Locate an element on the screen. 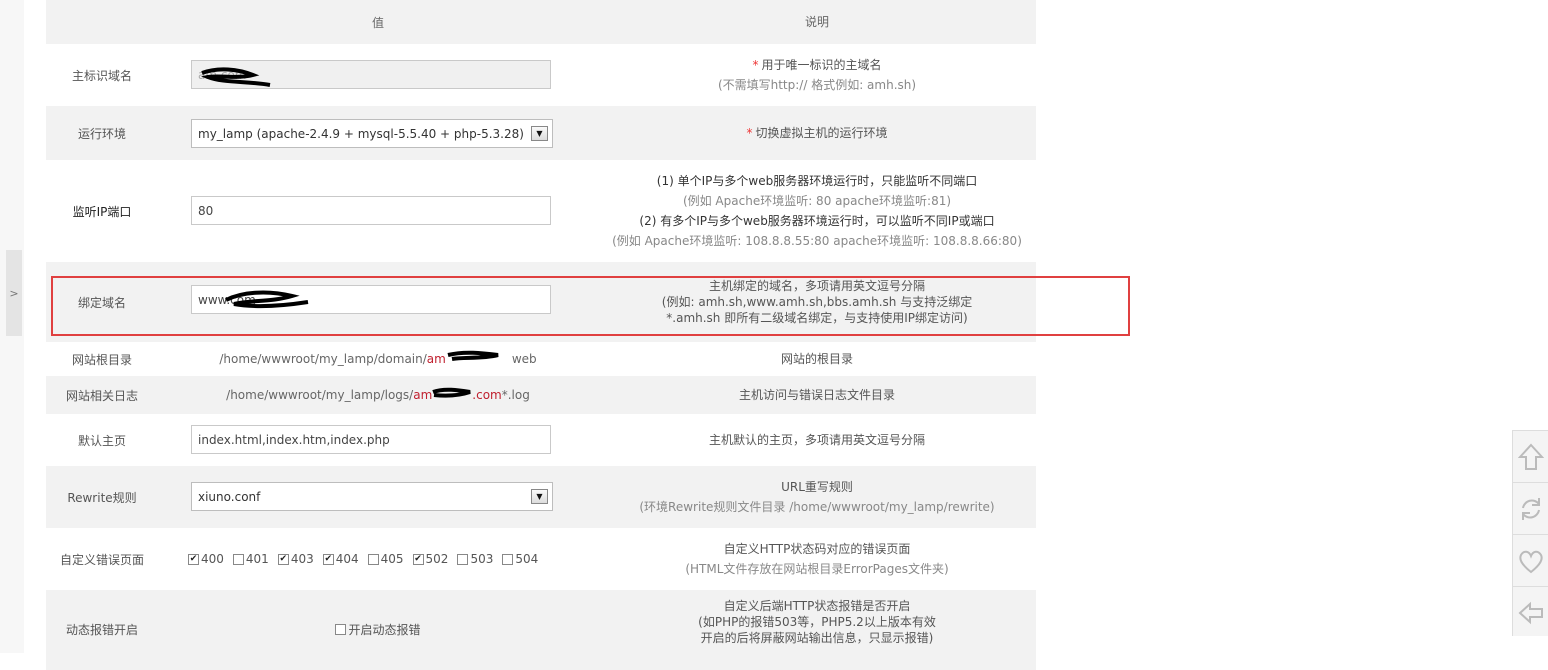 The height and width of the screenshot is (670, 1548). rewrite-select: xiuno.conf ▼ is located at coordinates (372, 496).